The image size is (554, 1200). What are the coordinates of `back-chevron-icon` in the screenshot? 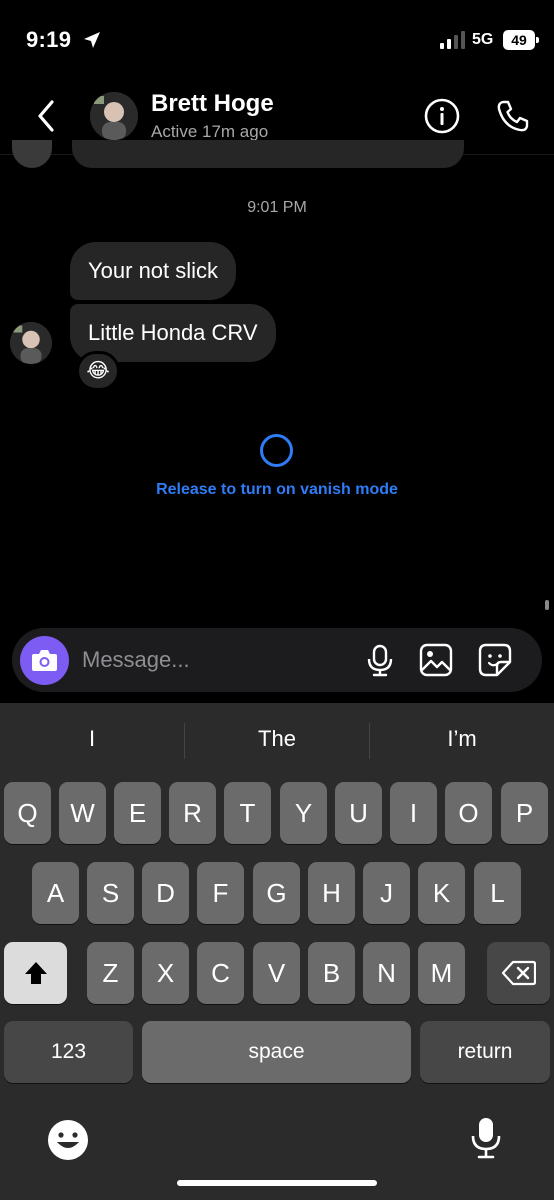 It's located at (46, 116).